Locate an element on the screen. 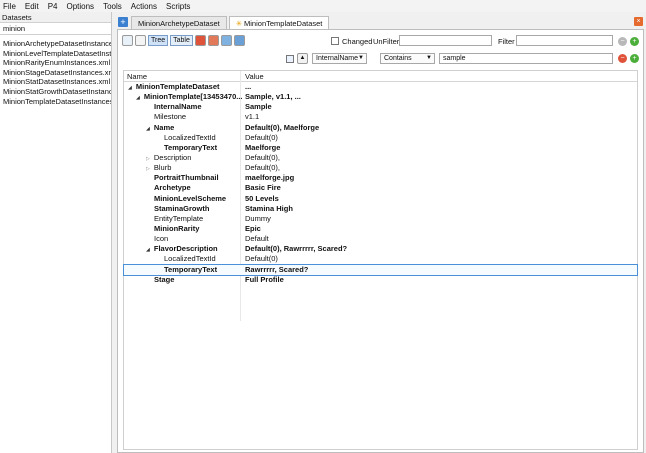 The height and width of the screenshot is (453, 646). add-condition-icon: + is located at coordinates (634, 58).